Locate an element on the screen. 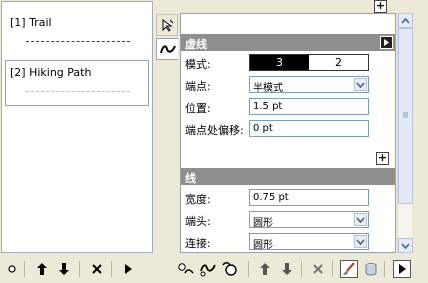 Image resolution: width=428 pixels, height=283 pixels. stroke-up-button is located at coordinates (265, 269).